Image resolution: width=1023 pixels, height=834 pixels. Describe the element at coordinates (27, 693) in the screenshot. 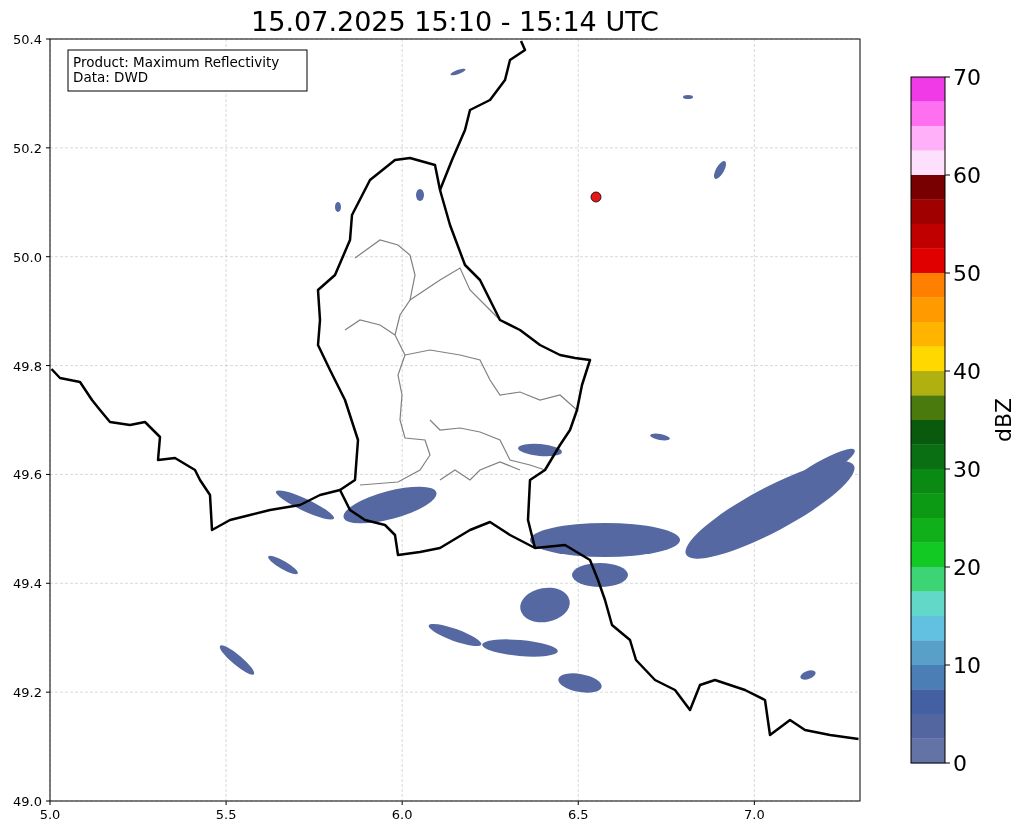

I see `tick-label: 49.2` at that location.